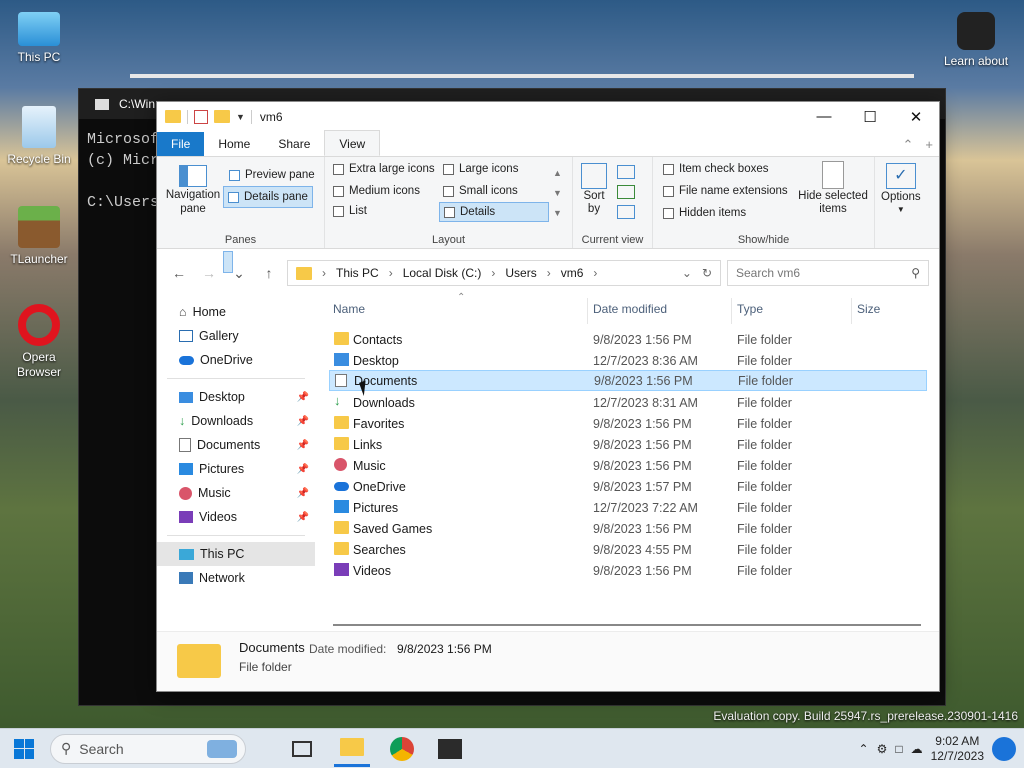 This screenshot has width=1024, height=768. What do you see at coordinates (704, 213) in the screenshot?
I see `hidden-items-toggle: Hidden items` at bounding box center [704, 213].